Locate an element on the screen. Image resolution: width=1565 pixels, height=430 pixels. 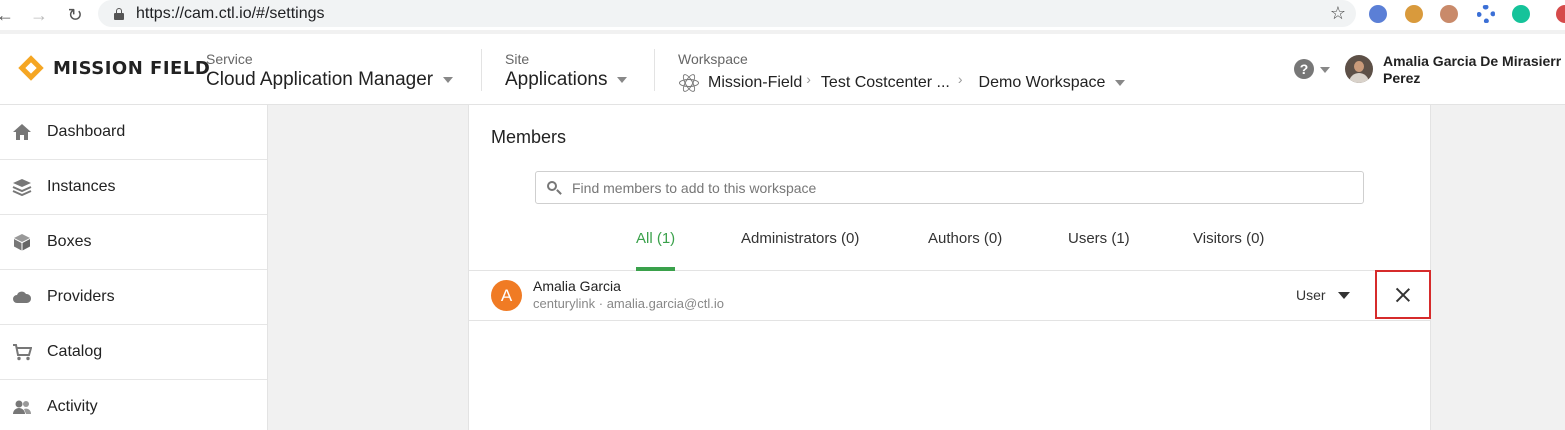
remove-member-button is located at coordinates (1403, 294).